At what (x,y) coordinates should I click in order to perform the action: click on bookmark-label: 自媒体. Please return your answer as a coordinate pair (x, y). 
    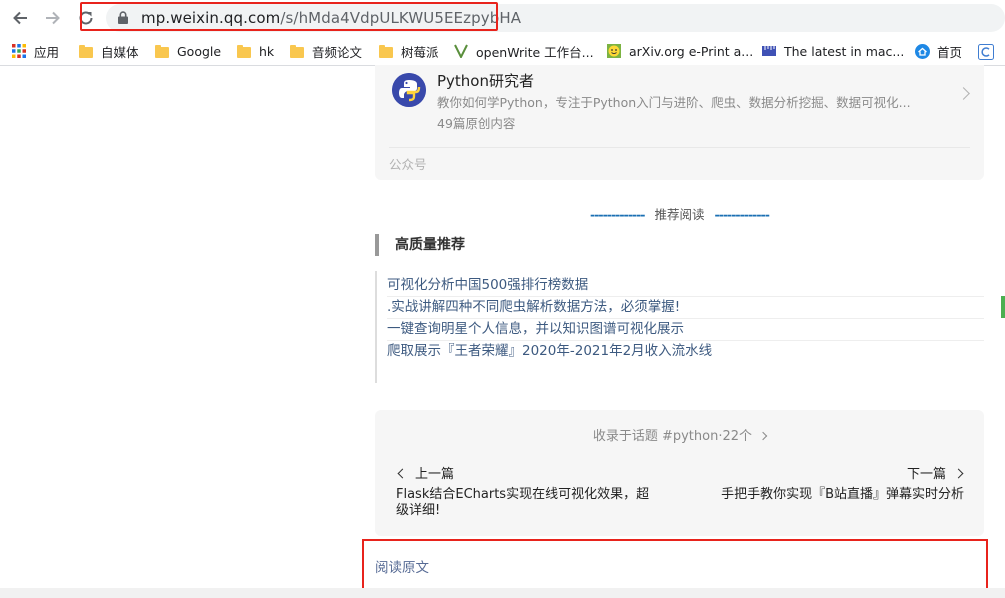
    Looking at the image, I should click on (120, 52).